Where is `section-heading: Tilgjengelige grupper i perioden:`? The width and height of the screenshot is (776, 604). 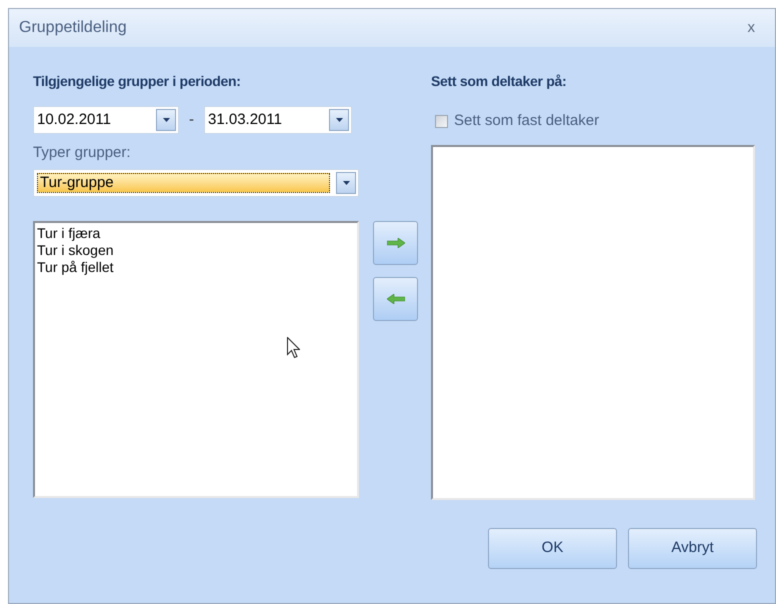
section-heading: Tilgjengelige grupper i perioden: is located at coordinates (137, 81).